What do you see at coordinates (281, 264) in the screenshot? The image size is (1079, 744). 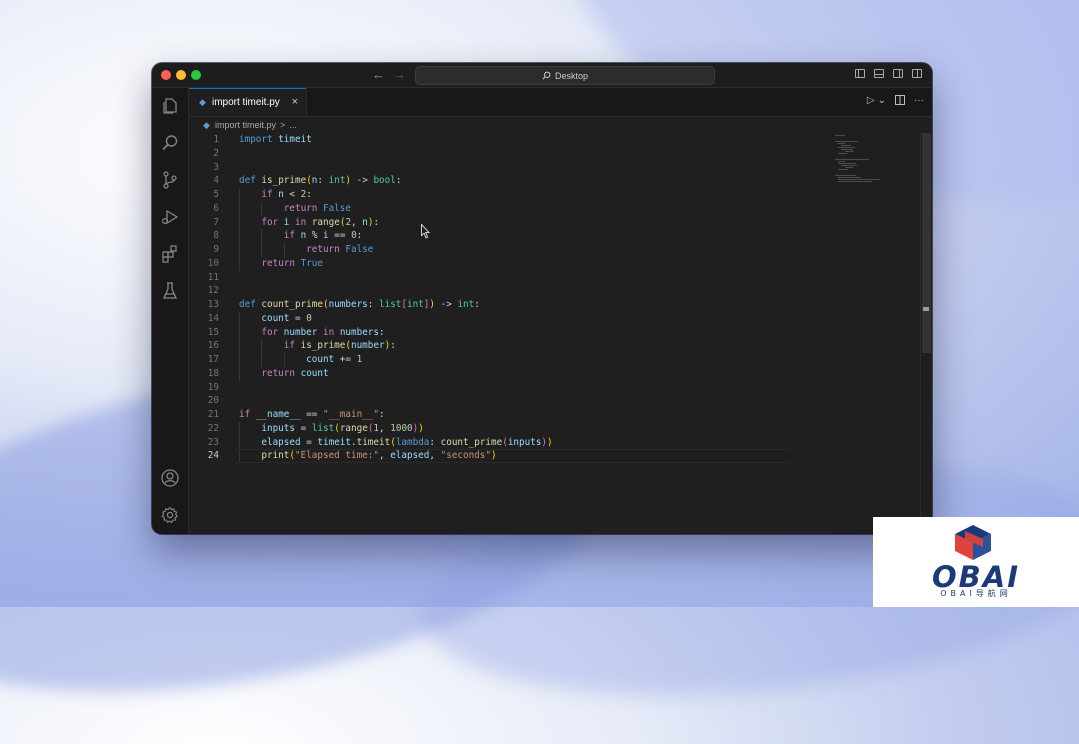 I see `code-text: return True` at bounding box center [281, 264].